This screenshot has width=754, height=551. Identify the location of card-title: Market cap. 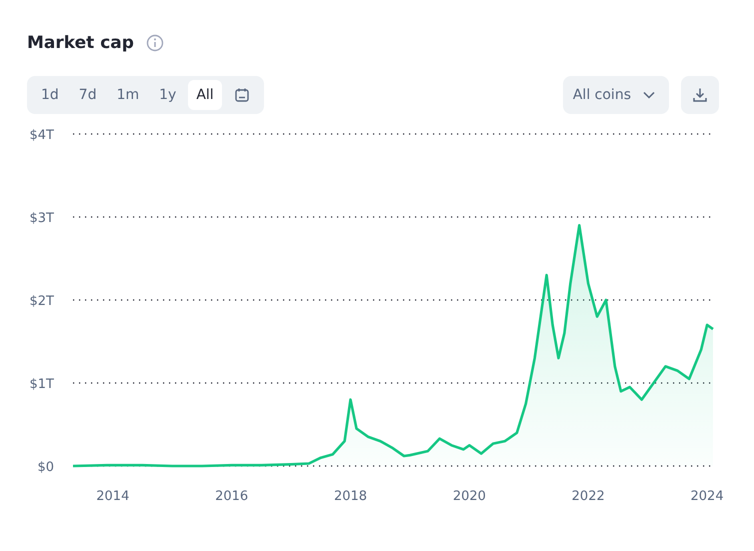
(80, 43).